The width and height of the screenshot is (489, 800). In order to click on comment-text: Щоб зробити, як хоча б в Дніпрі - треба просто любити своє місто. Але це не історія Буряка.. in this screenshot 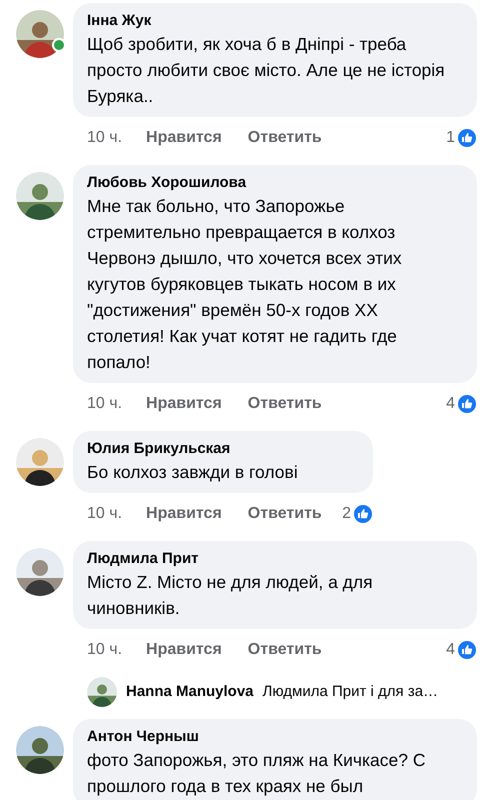, I will do `click(266, 70)`.